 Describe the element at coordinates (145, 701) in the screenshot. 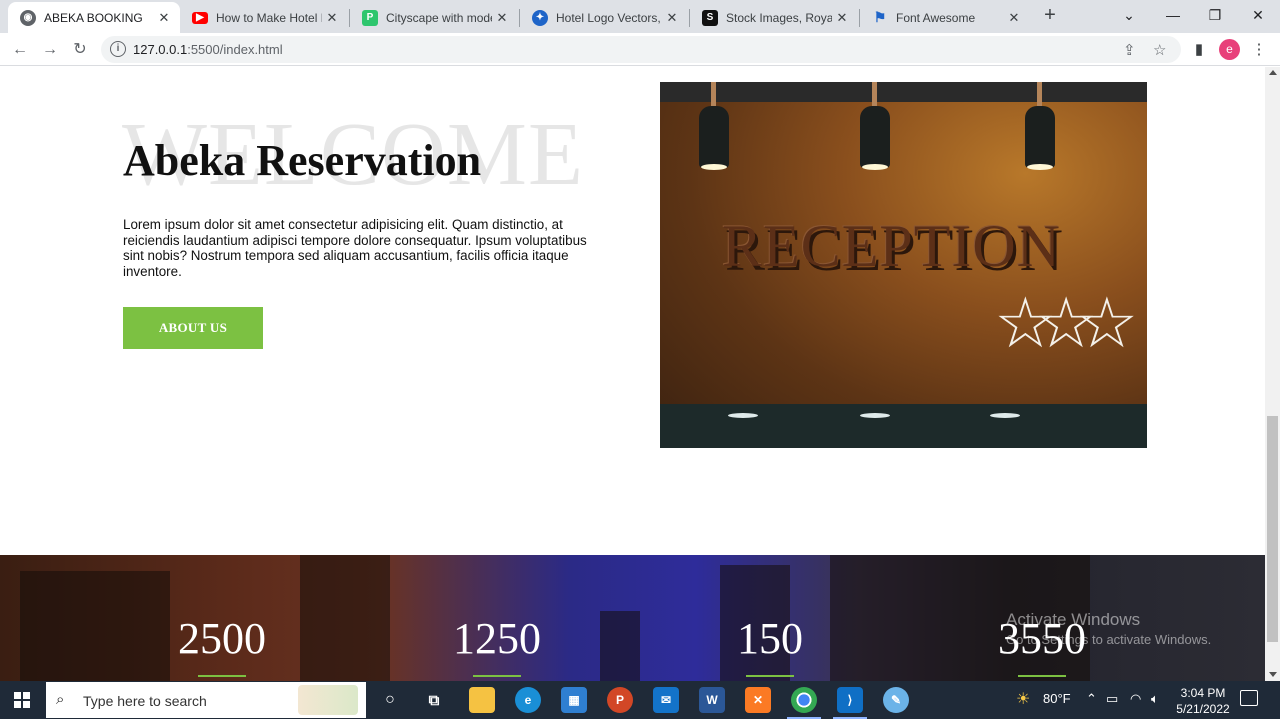

I see `search-placeholder: Type here to search` at that location.